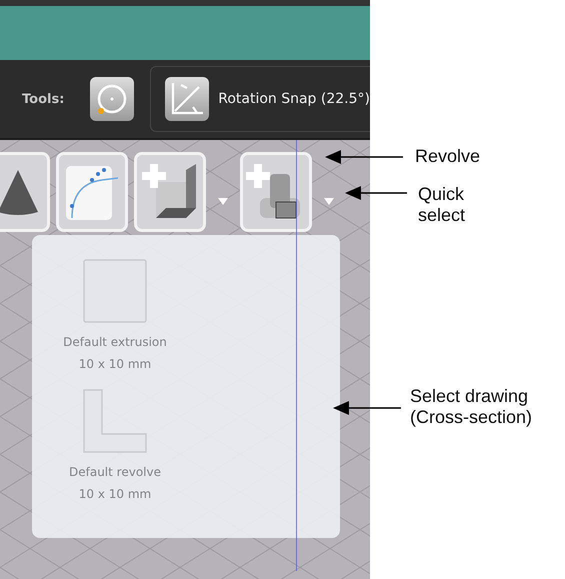  I want to click on rotation-snap-label: Rotation Snap (22.5°), so click(294, 99).